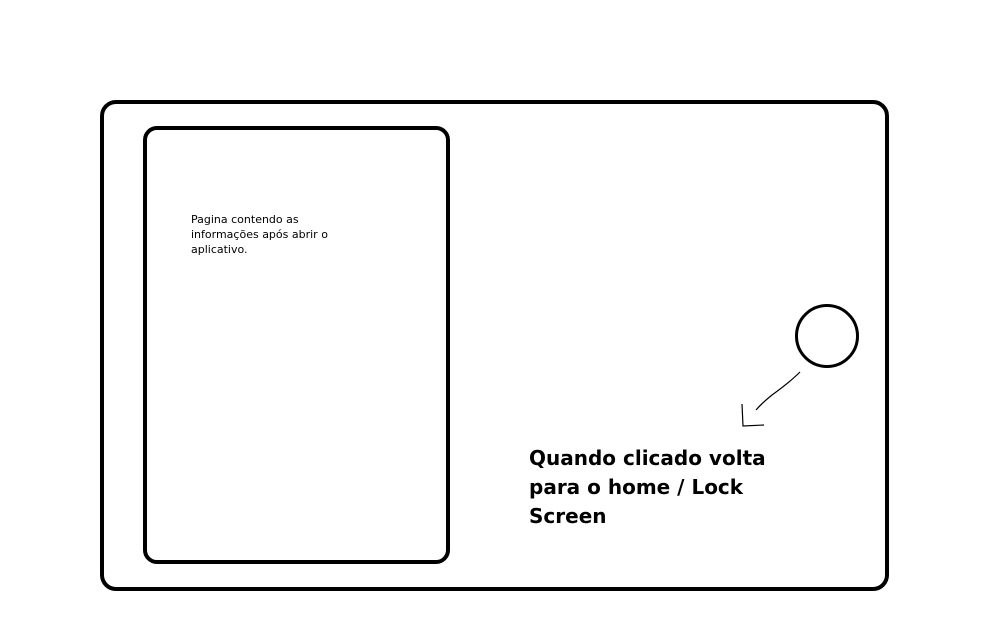 The image size is (1004, 624). I want to click on home-button, so click(827, 336).